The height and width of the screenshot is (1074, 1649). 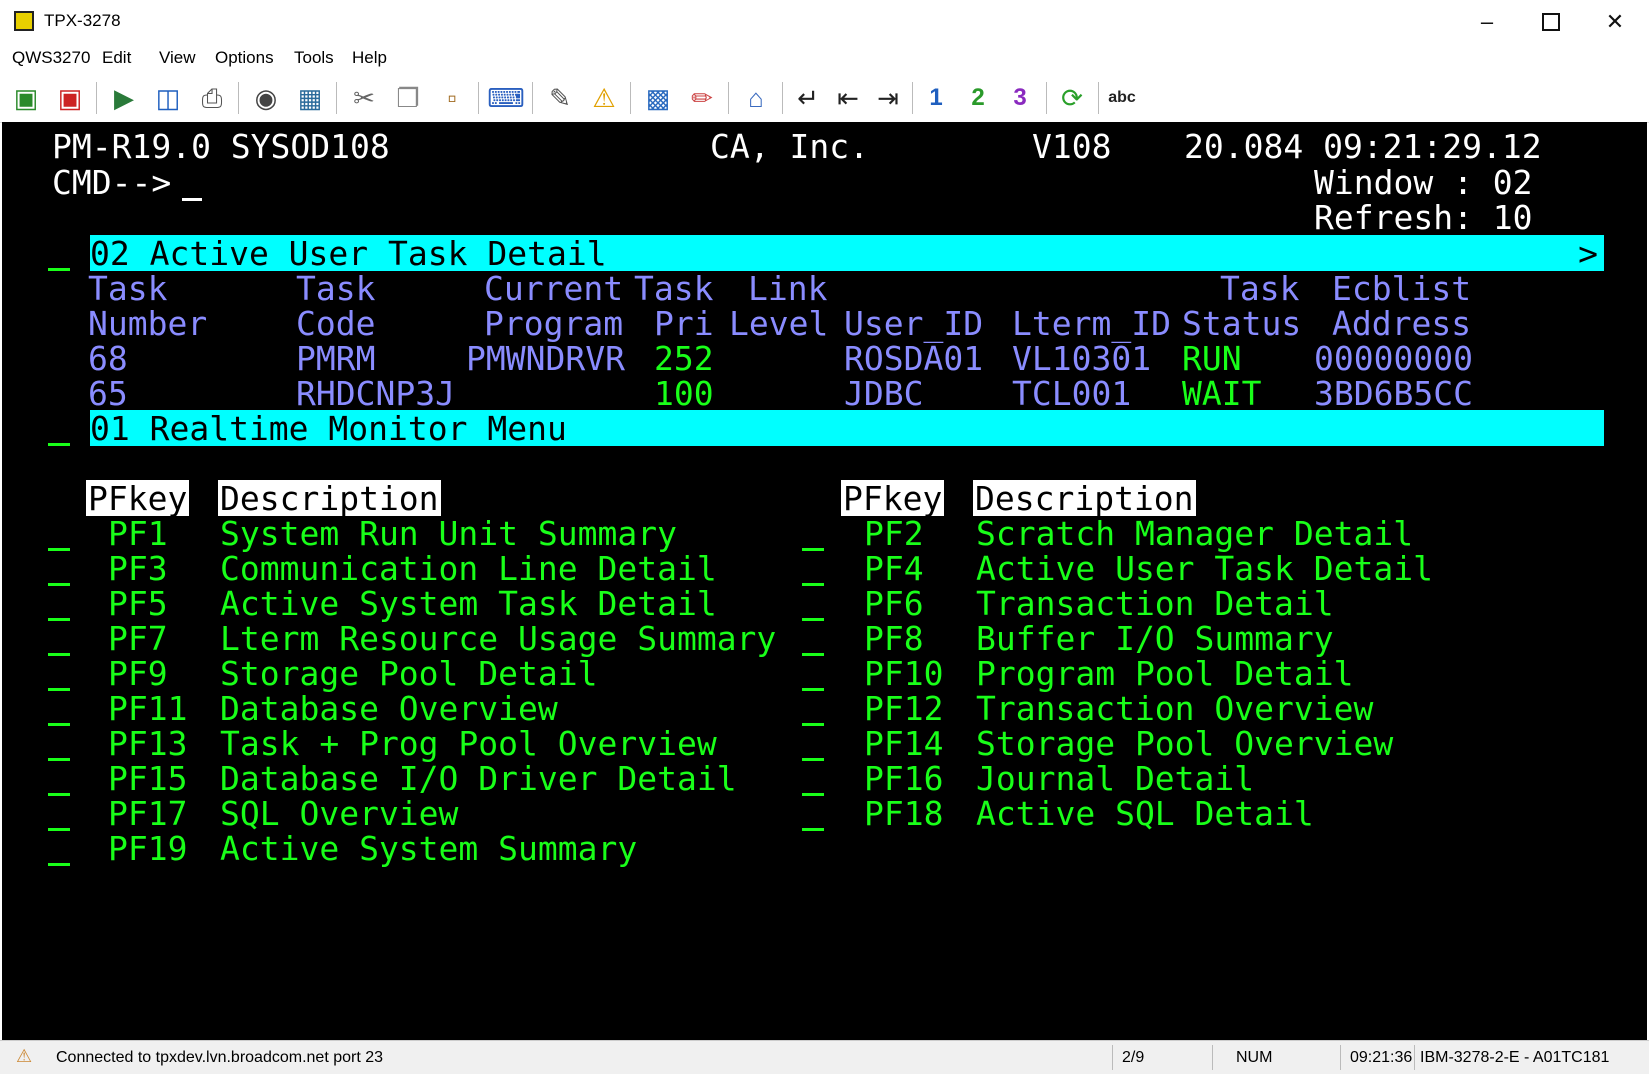 I want to click on copy-screen-icon: ▦, so click(x=310, y=98).